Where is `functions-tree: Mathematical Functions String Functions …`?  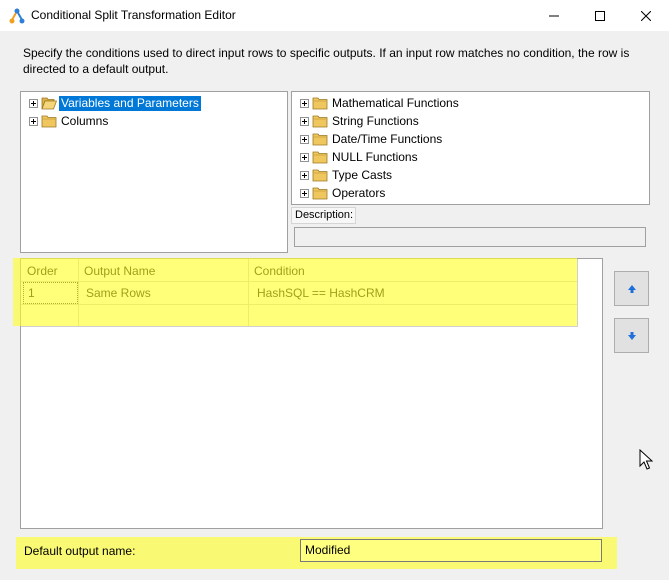
functions-tree: Mathematical Functions String Functions … is located at coordinates (470, 148).